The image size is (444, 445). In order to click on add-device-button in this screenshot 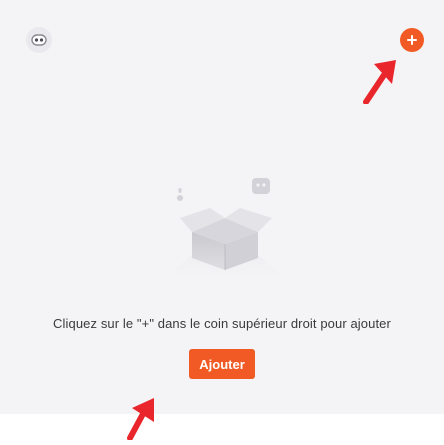, I will do `click(412, 40)`.